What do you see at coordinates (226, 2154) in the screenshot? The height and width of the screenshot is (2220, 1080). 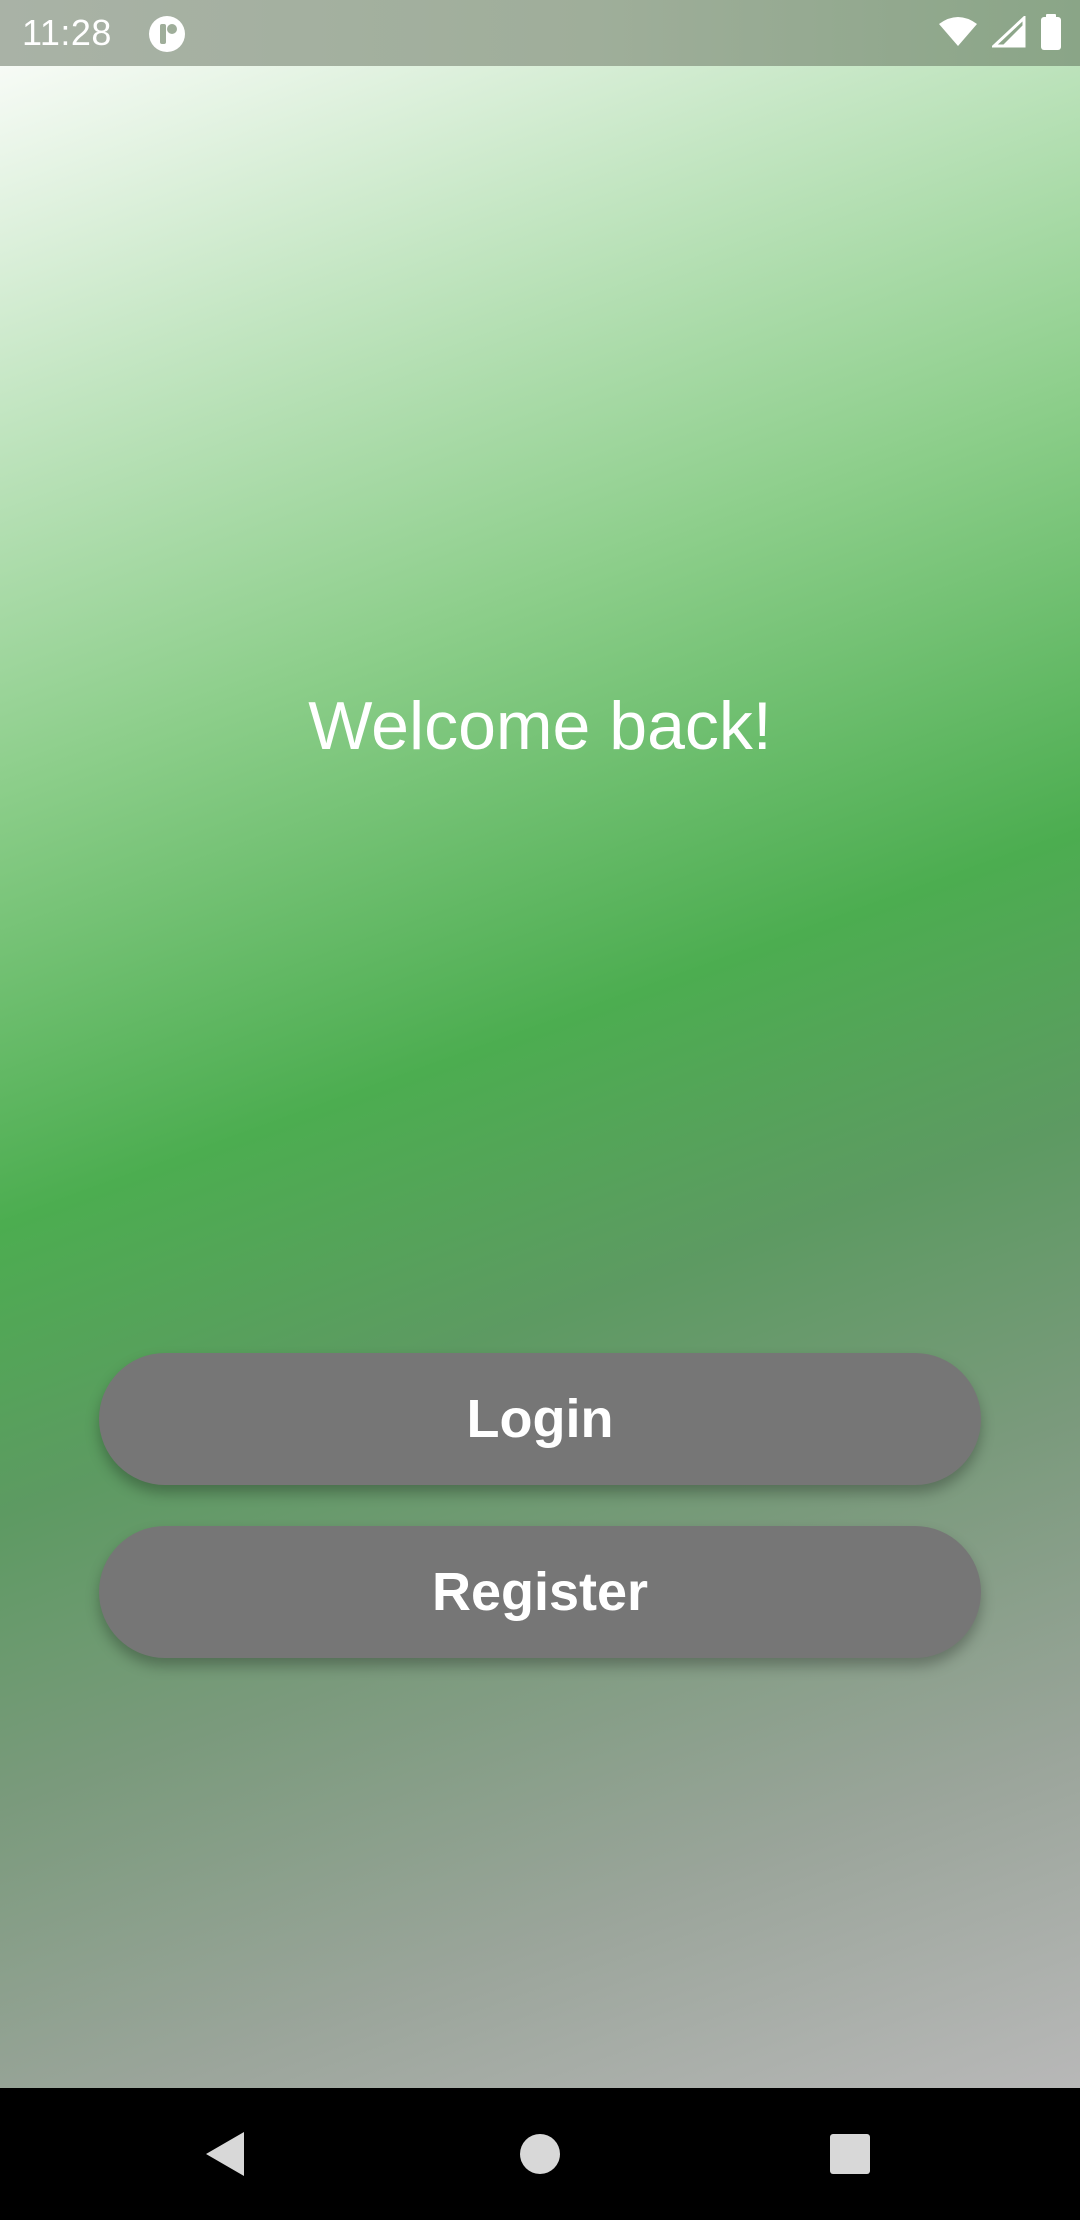 I see `back-triangle-icon` at bounding box center [226, 2154].